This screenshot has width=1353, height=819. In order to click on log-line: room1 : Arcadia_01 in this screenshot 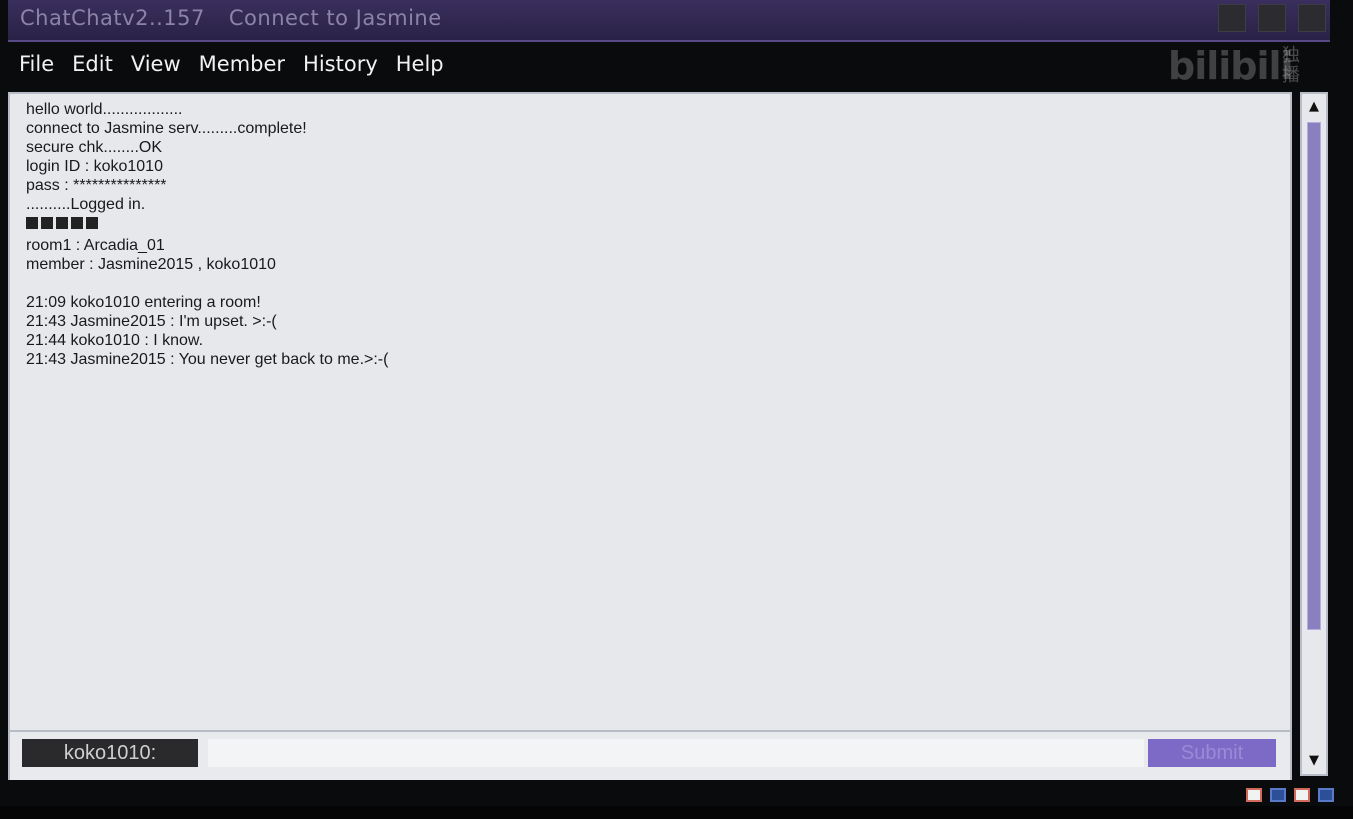, I will do `click(95, 245)`.